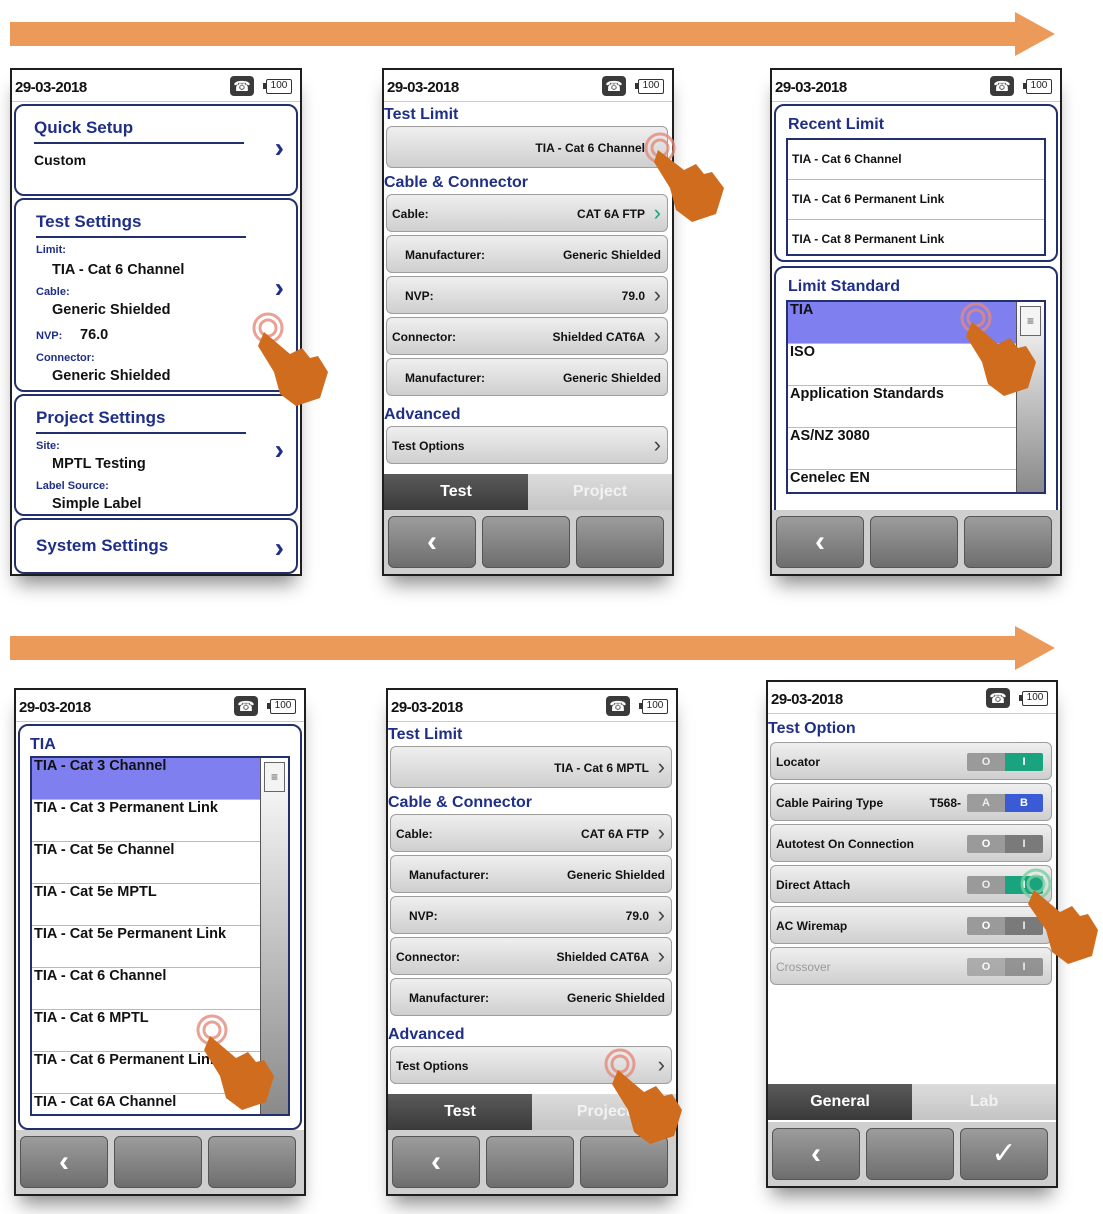 Image resolution: width=1103 pixels, height=1214 pixels. Describe the element at coordinates (146, 905) in the screenshot. I see `list-item: TIA - Cat 5e MPTL` at that location.